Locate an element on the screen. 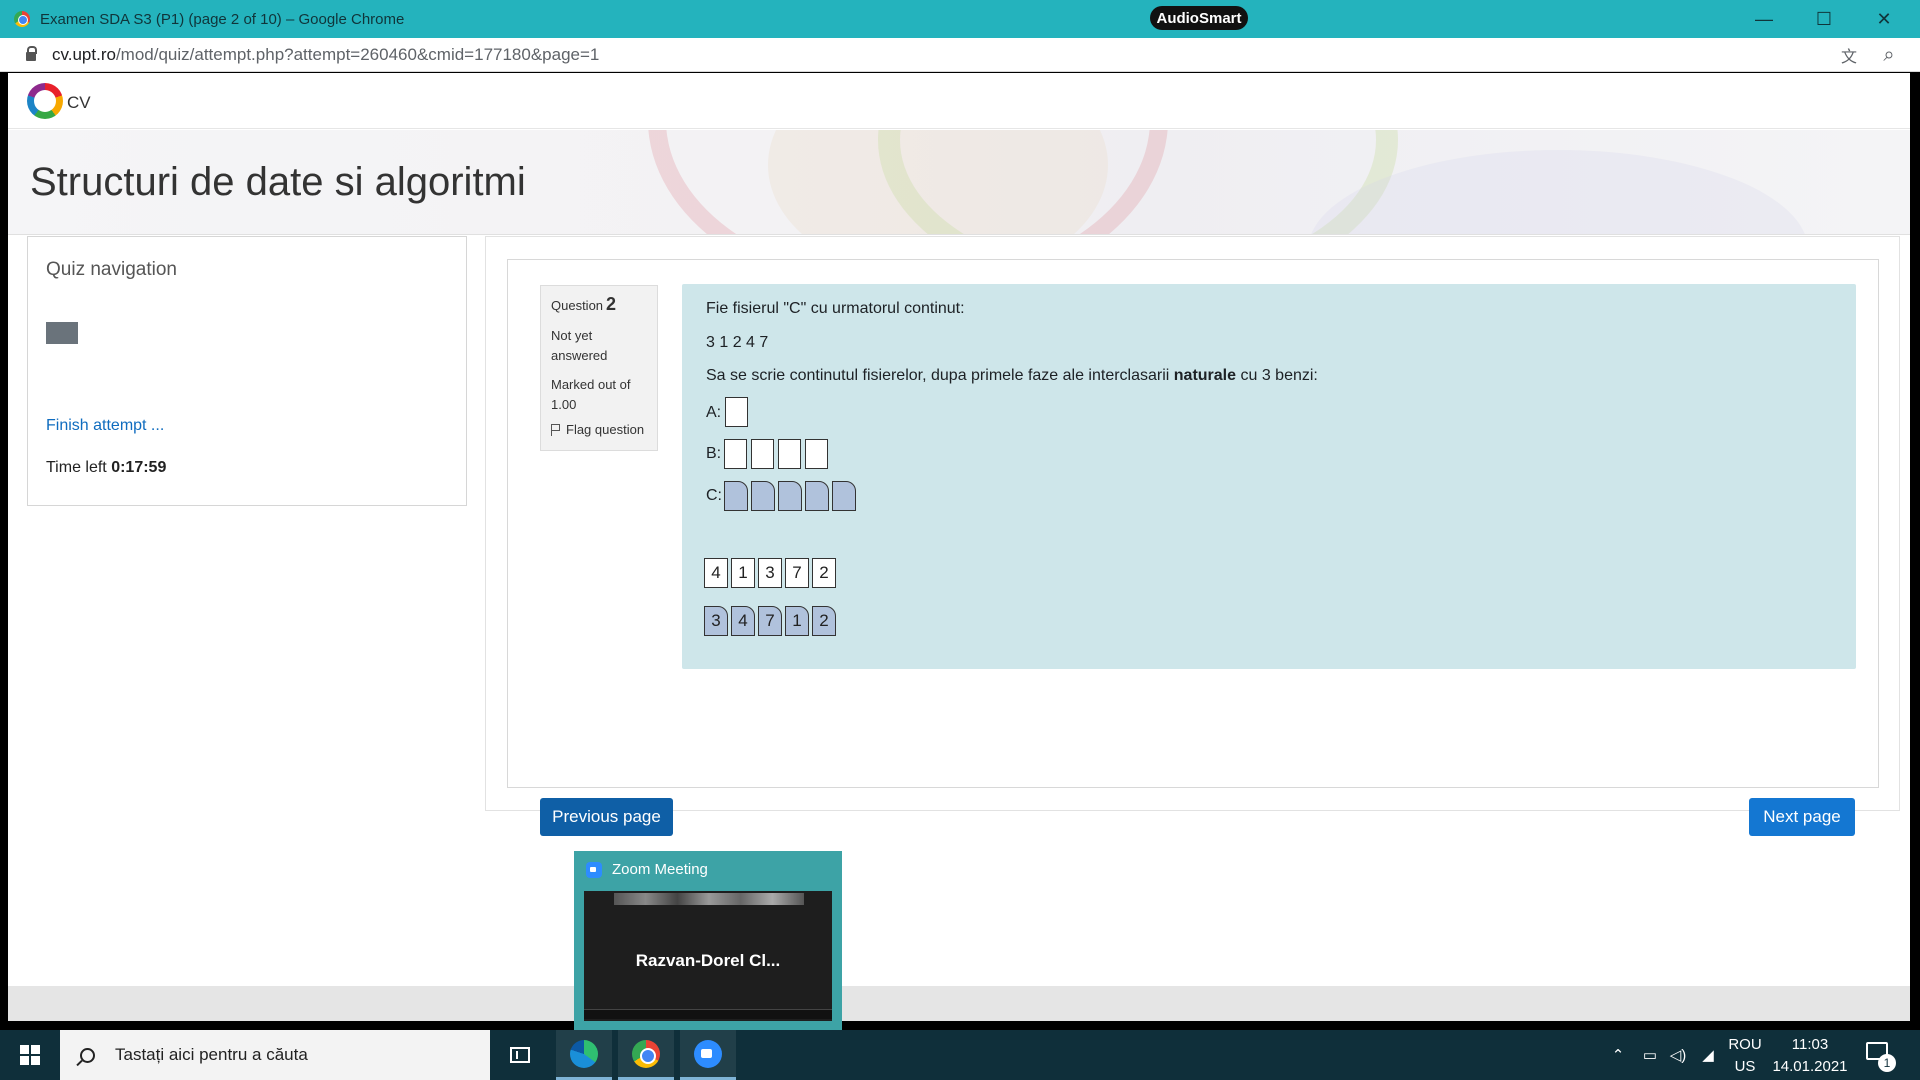 This screenshot has width=1920, height=1080. drag-tile-white: 7 is located at coordinates (797, 573).